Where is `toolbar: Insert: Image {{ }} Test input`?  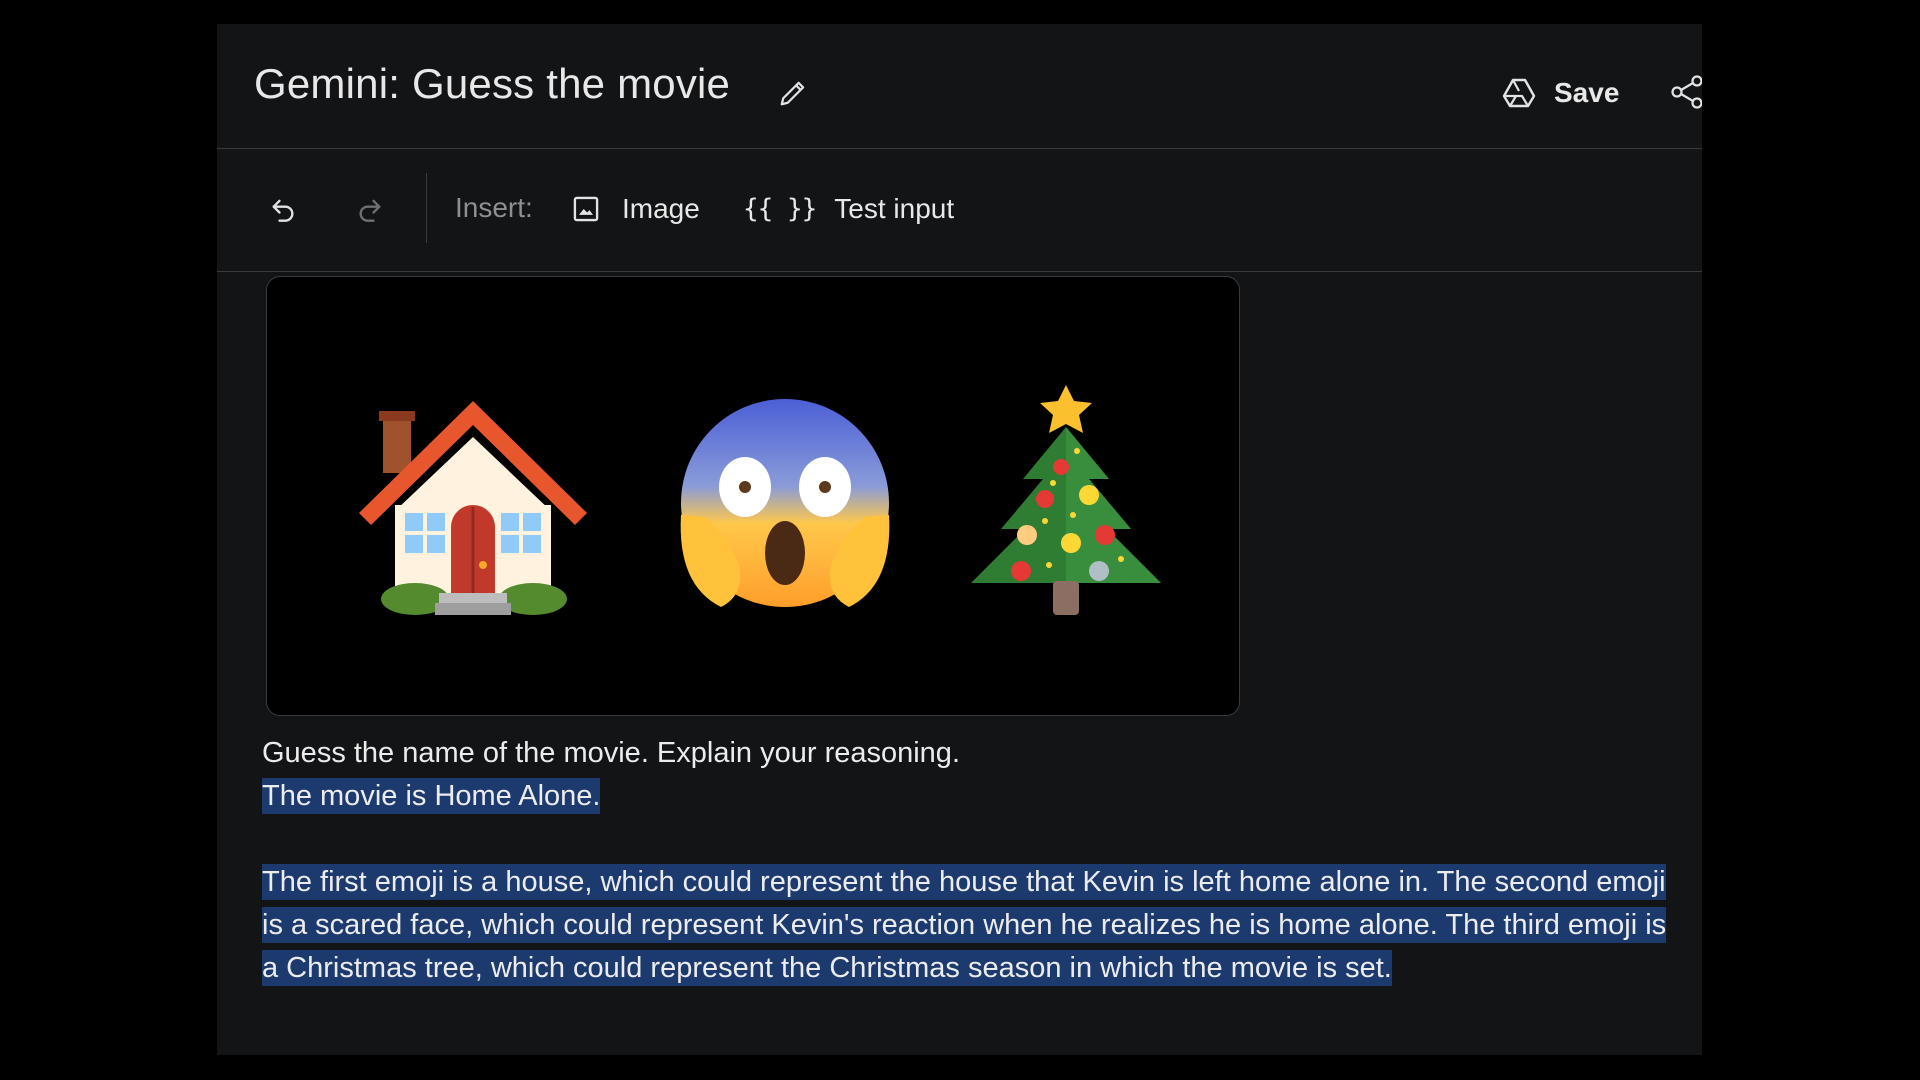
toolbar: Insert: Image {{ }} Test input is located at coordinates (959, 210).